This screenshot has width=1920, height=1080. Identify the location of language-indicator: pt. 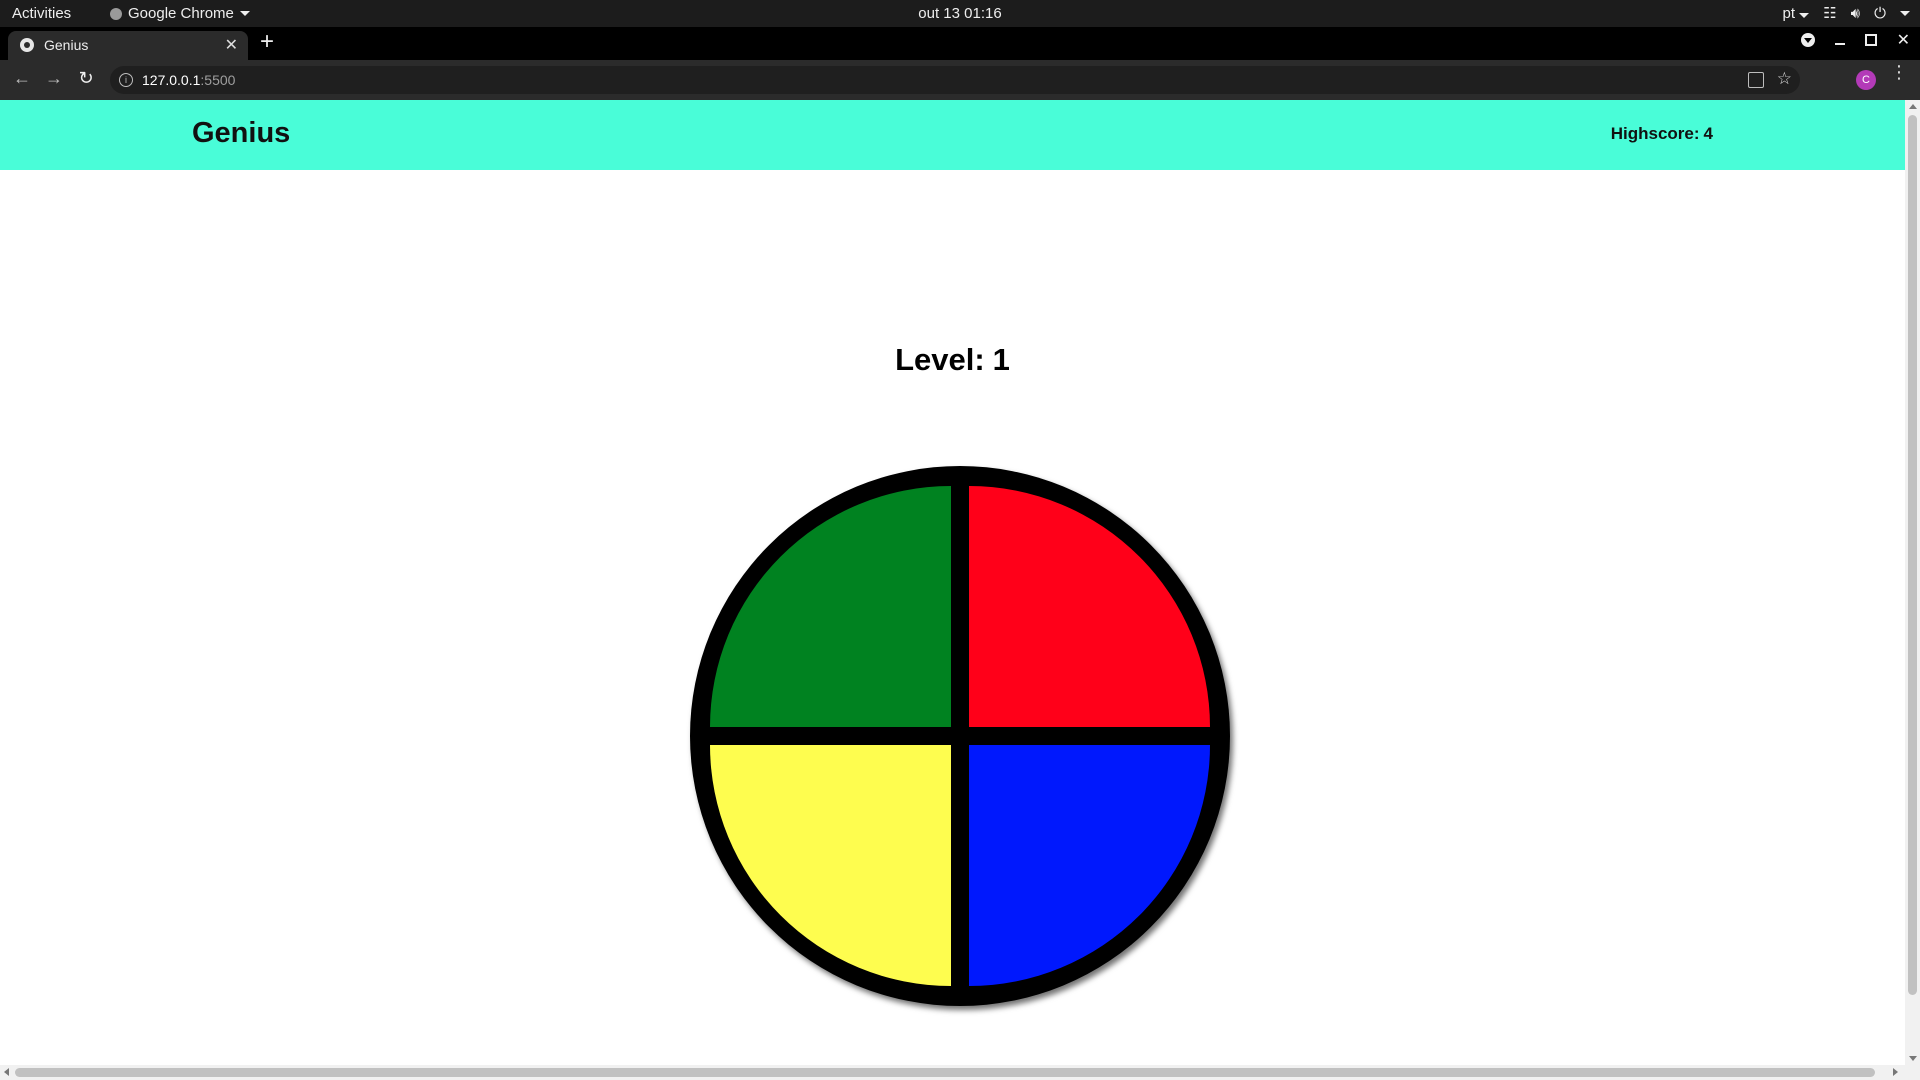
(1796, 13).